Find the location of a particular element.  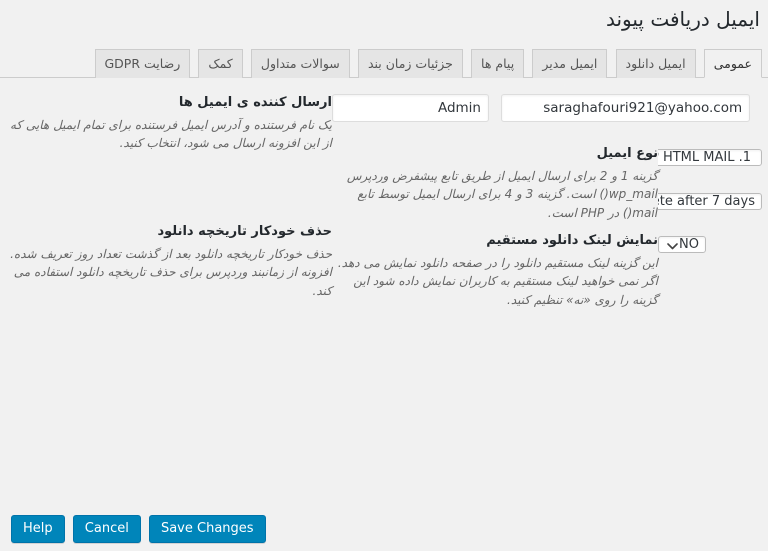

form-actions: Help Cancel Save Changes is located at coordinates (136, 529).